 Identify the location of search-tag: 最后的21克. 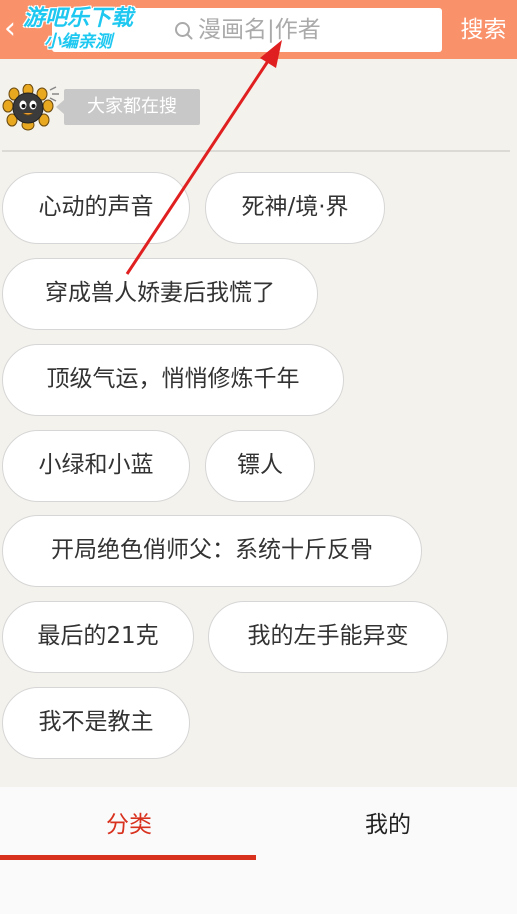
(98, 637).